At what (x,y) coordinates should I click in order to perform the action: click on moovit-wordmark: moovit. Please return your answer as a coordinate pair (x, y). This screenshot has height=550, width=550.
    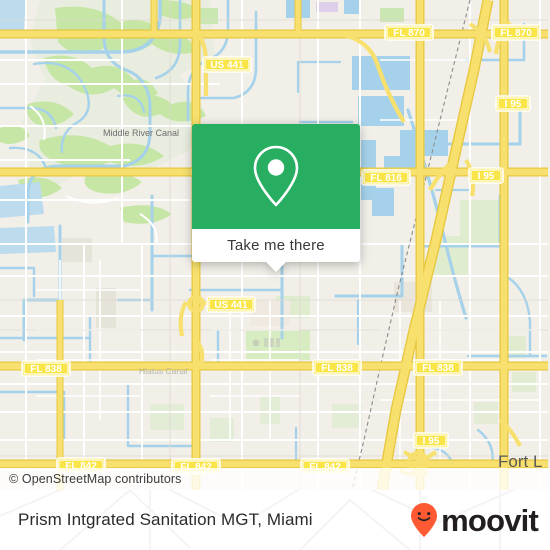
    Looking at the image, I should click on (490, 520).